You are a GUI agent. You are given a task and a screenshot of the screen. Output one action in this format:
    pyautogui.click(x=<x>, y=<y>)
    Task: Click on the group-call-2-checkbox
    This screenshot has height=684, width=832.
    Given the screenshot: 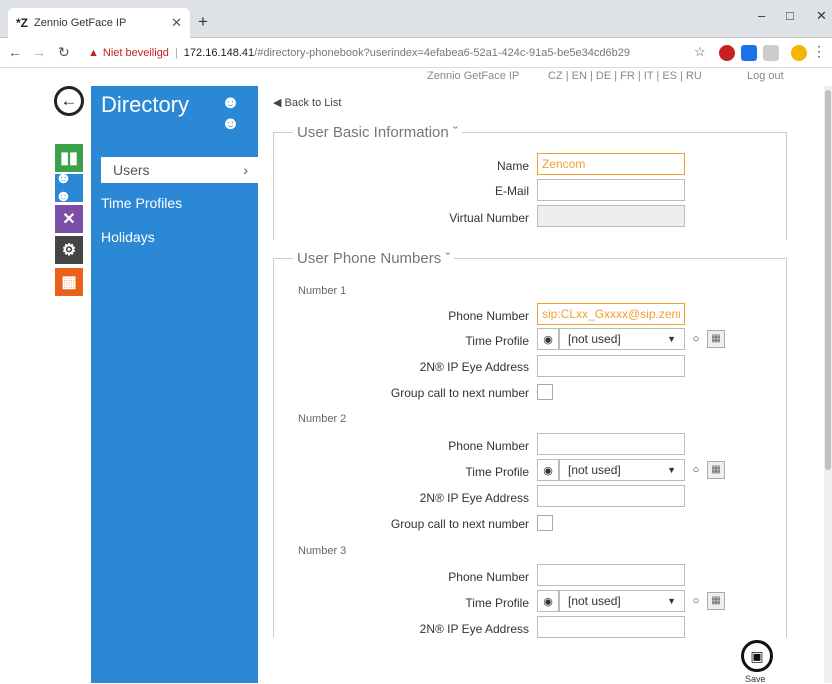 What is the action you would take?
    pyautogui.click(x=545, y=523)
    